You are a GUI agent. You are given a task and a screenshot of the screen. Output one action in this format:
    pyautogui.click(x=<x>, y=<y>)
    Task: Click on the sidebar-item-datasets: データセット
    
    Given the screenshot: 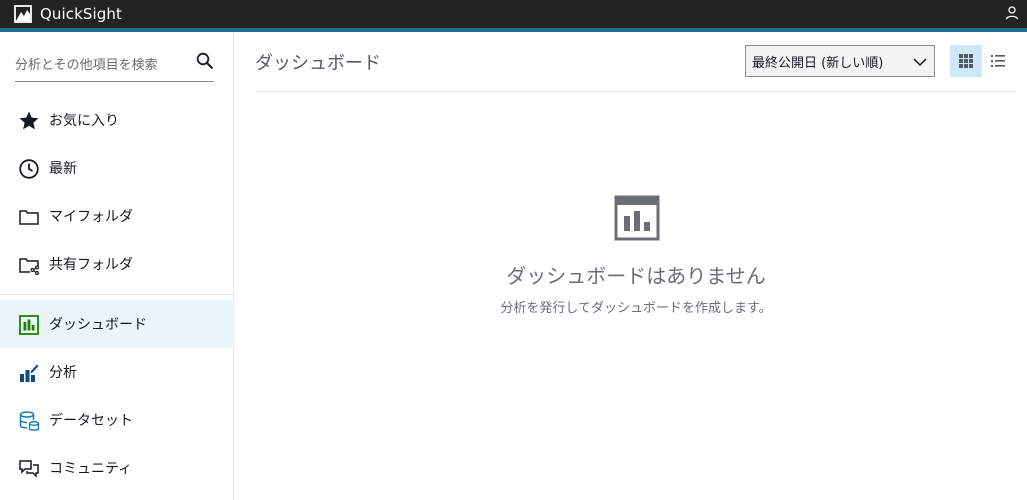 What is the action you would take?
    pyautogui.click(x=117, y=420)
    